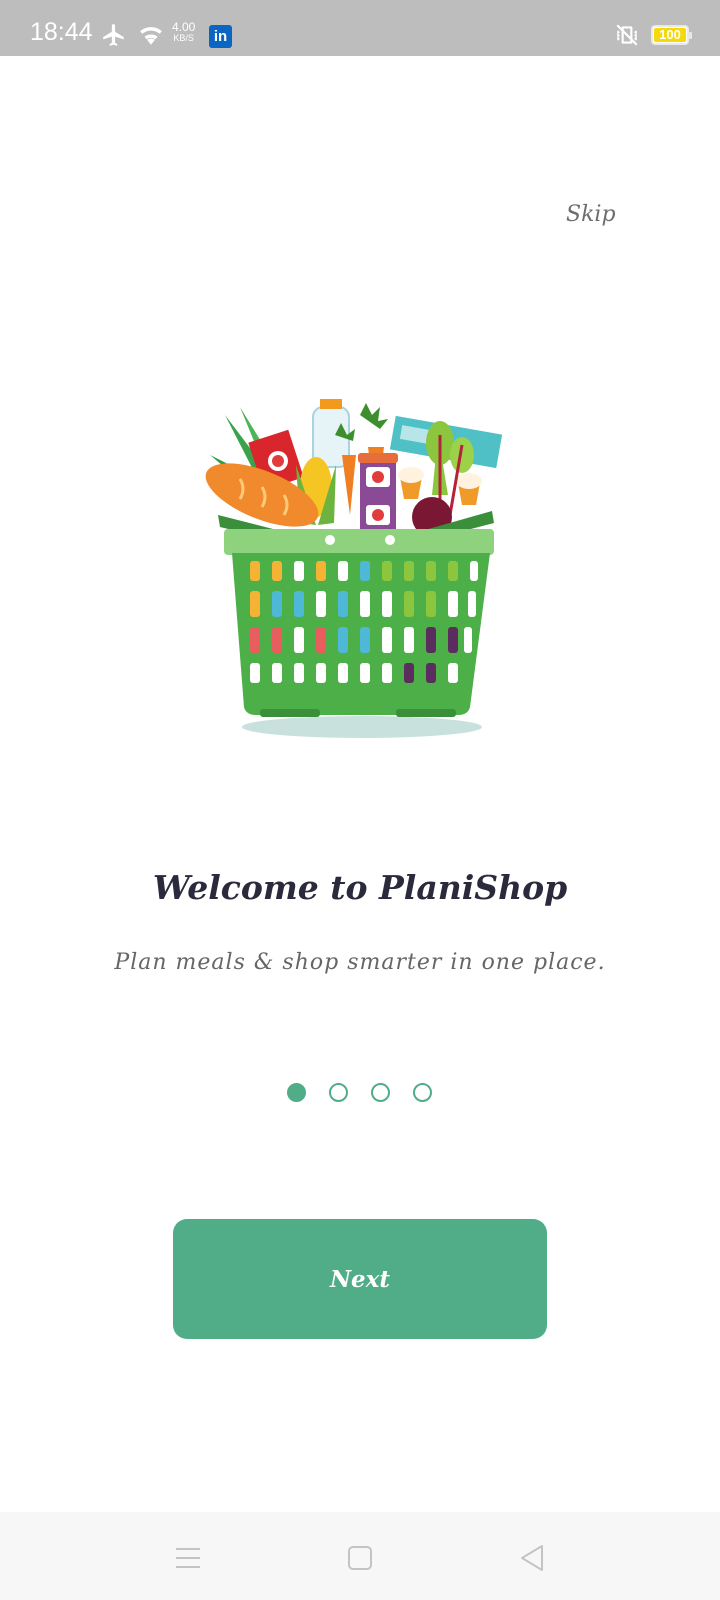 The height and width of the screenshot is (1600, 720). I want to click on onboarding-subtitle: Plan meals & shop smarter in one place., so click(360, 962).